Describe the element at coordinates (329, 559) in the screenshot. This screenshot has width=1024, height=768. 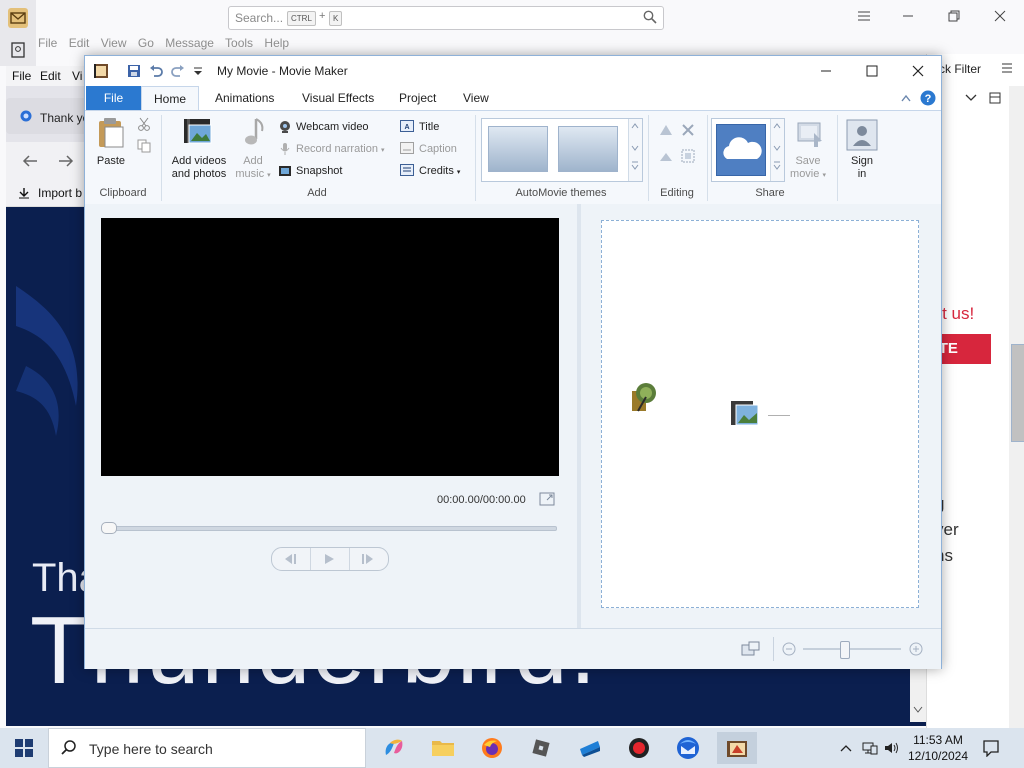
I see `play-icon` at that location.